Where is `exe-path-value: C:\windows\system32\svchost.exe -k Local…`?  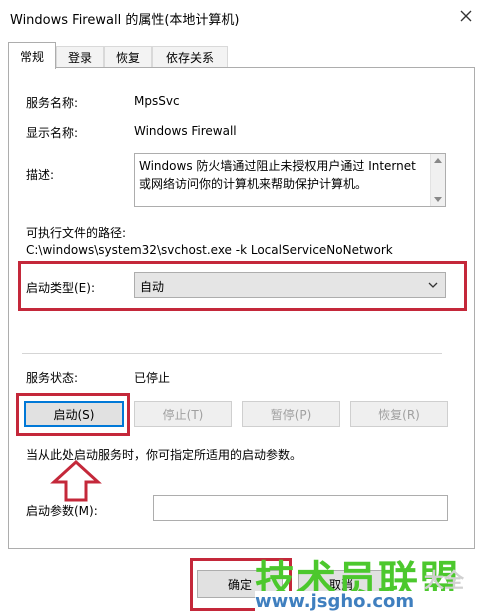
exe-path-value: C:\windows\system32\svchost.exe -k Local… is located at coordinates (209, 250).